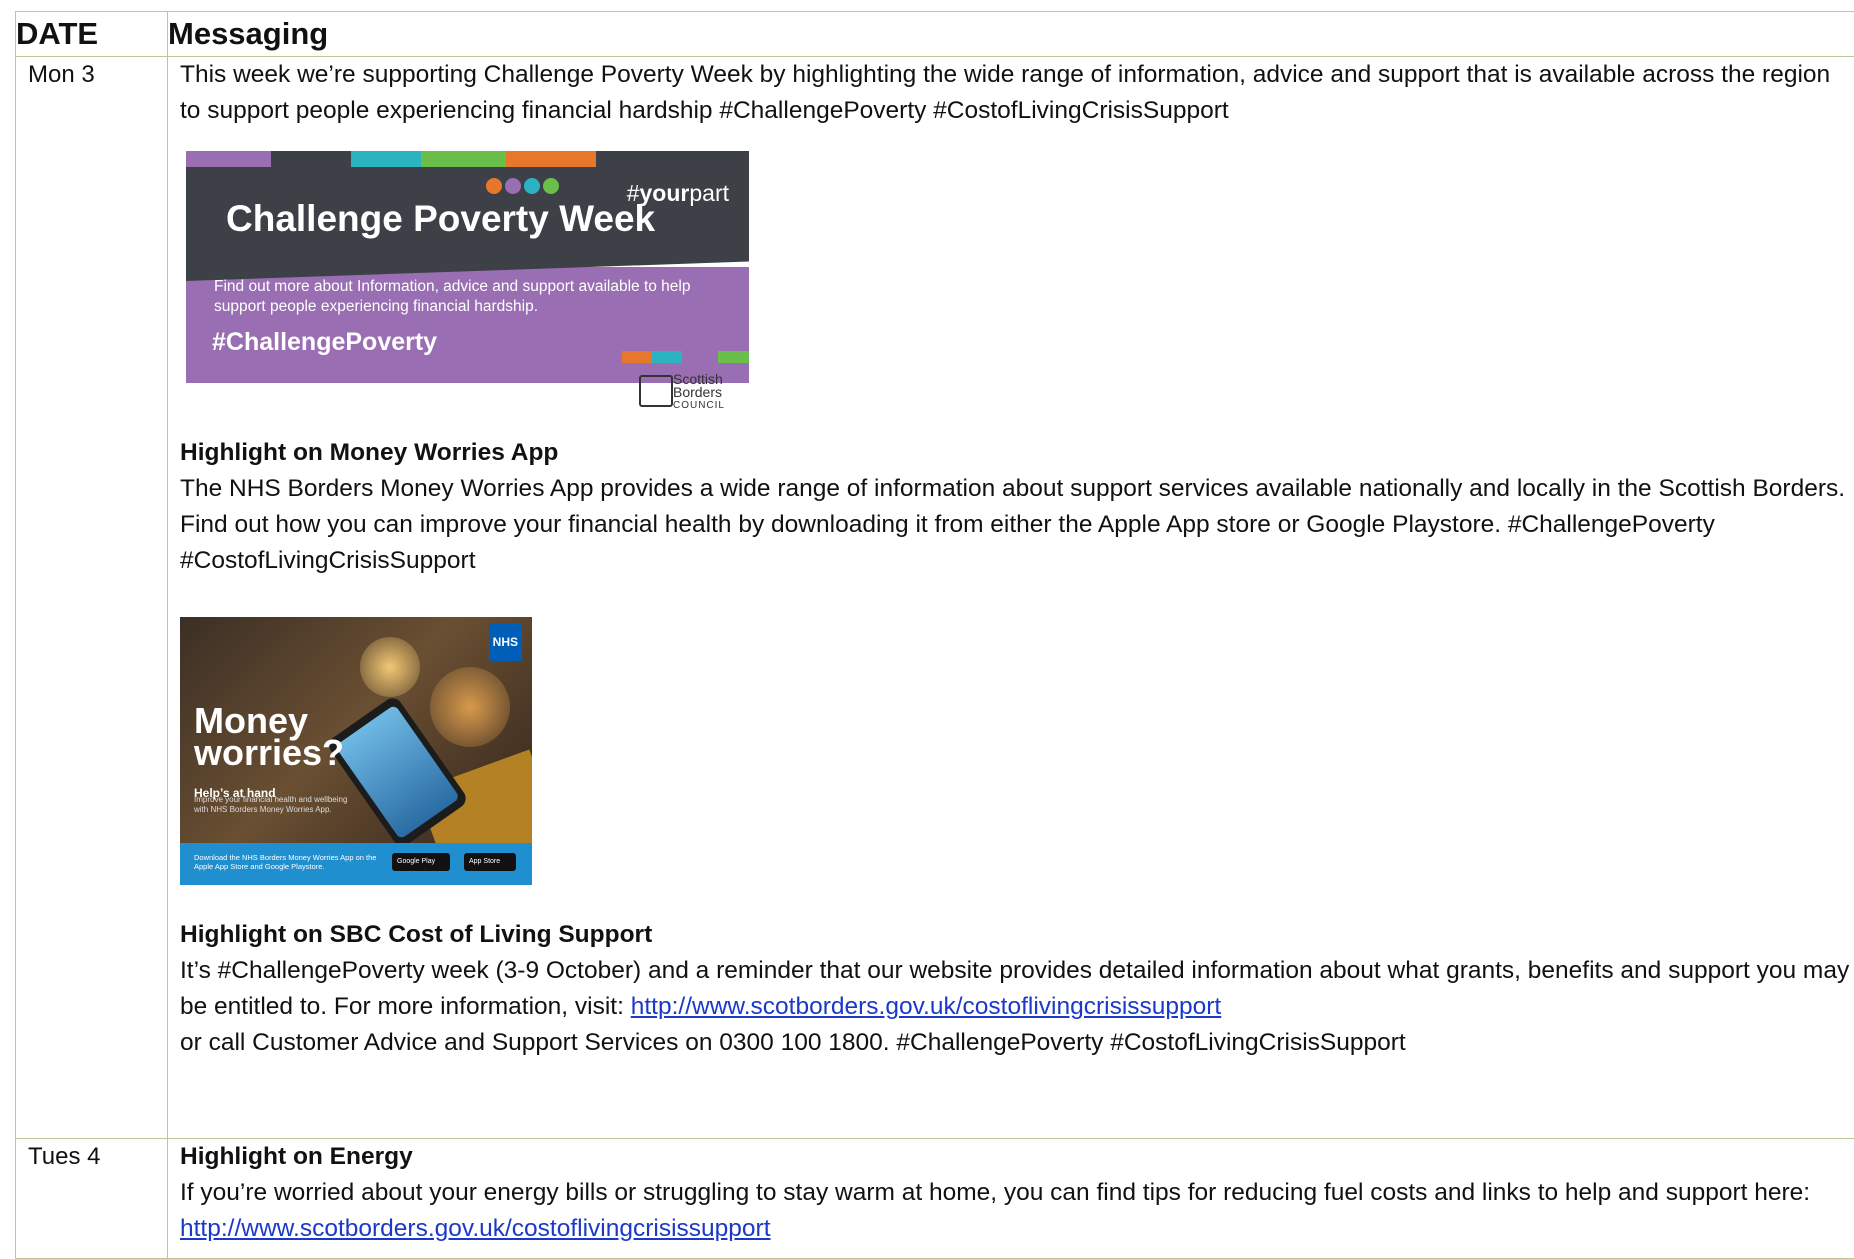 The image size is (1854, 1259). I want to click on people-icons, so click(522, 186).